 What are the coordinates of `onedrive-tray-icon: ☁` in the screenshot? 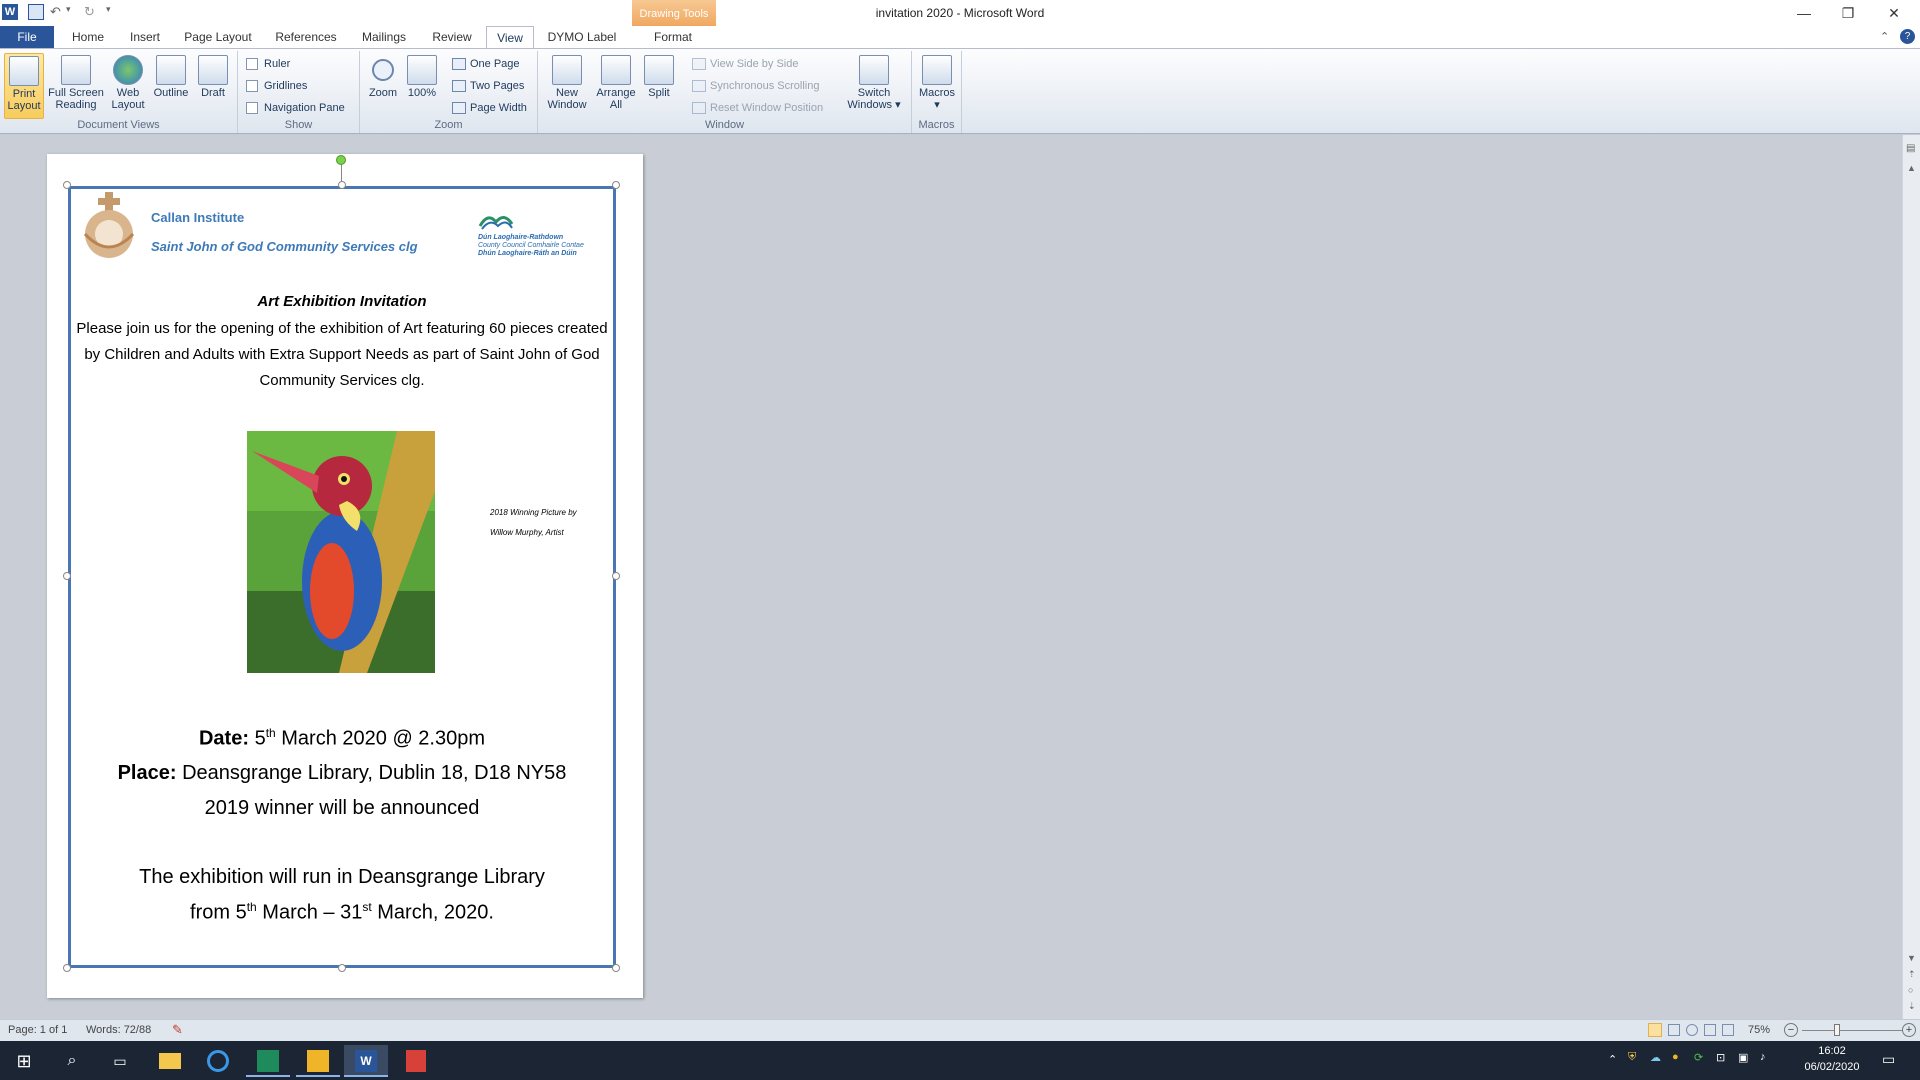 It's located at (1655, 1057).